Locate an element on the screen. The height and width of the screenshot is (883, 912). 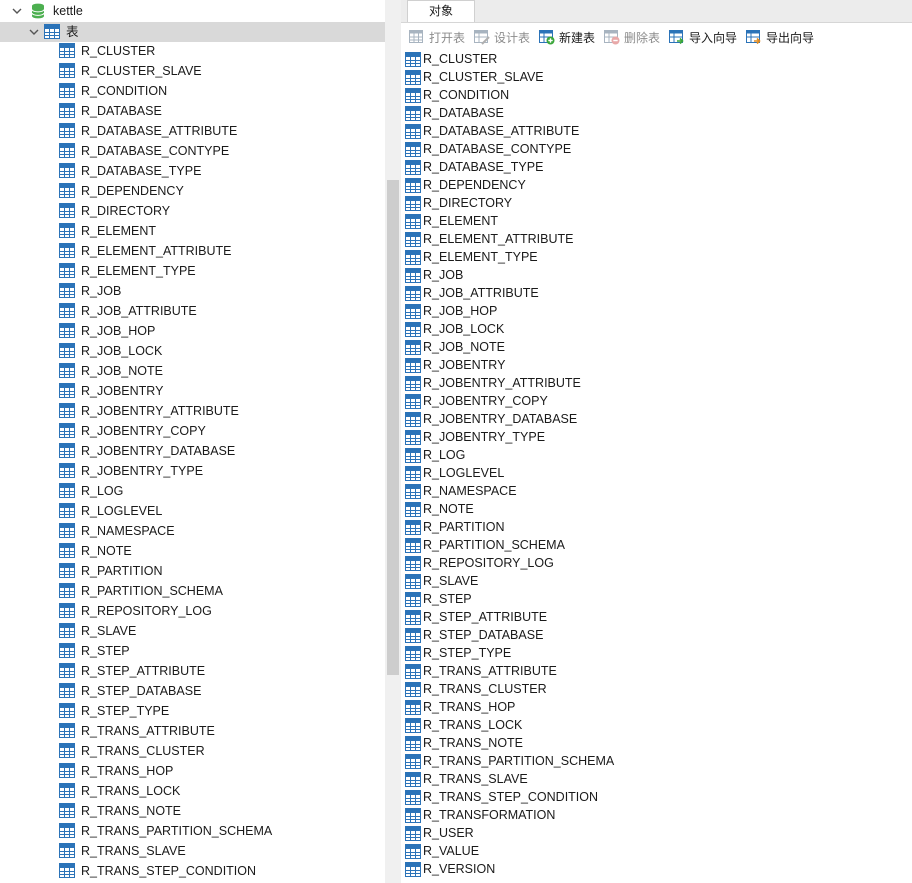
object-list-item: R_PARTITION is located at coordinates (656, 527).